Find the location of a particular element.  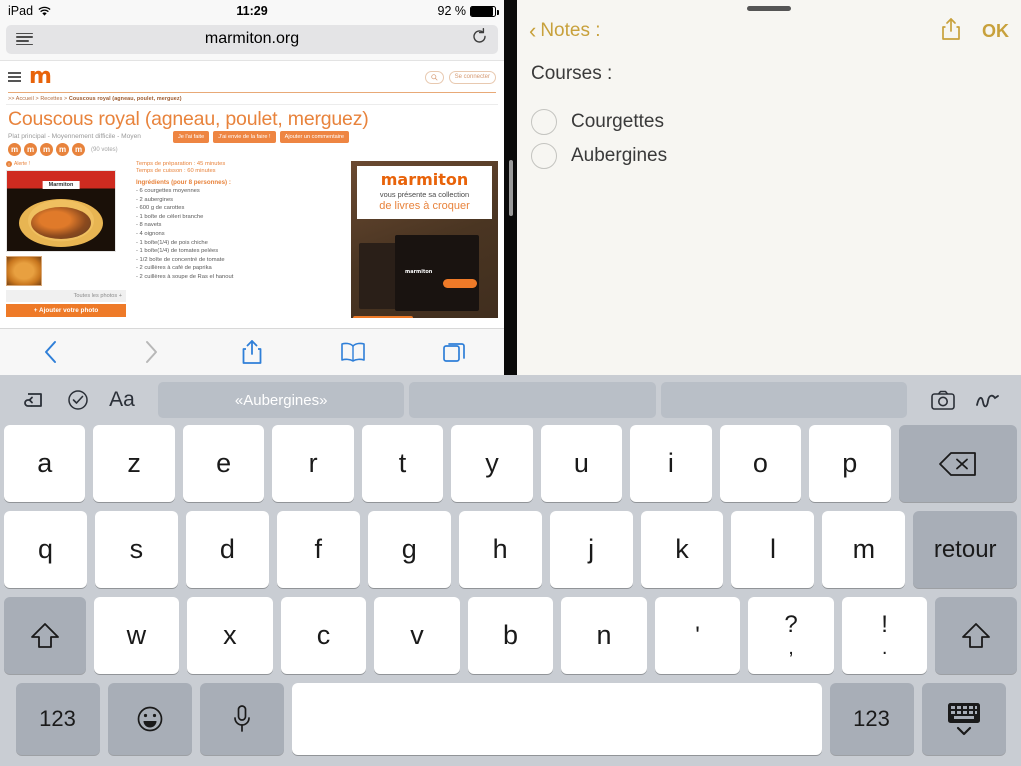

key-k: k is located at coordinates (682, 549).